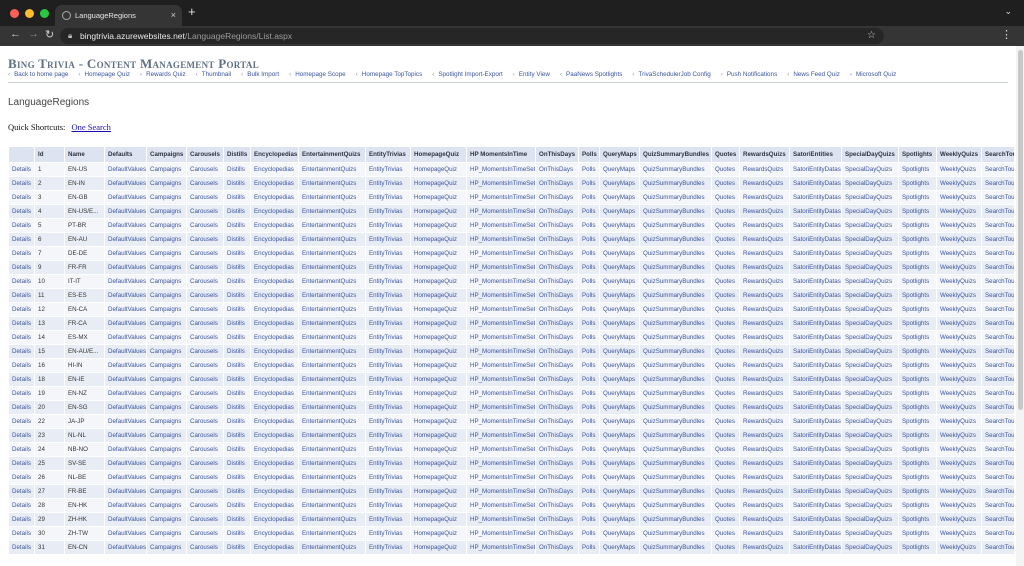  Describe the element at coordinates (332, 154) in the screenshot. I see `column-header: EntertainmentQuizs` at that location.